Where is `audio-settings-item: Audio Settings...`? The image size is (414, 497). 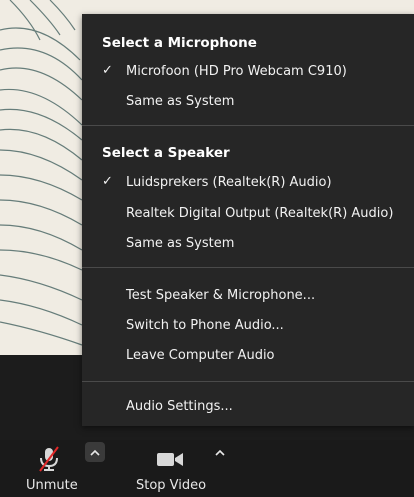
audio-settings-item: Audio Settings... is located at coordinates (248, 407).